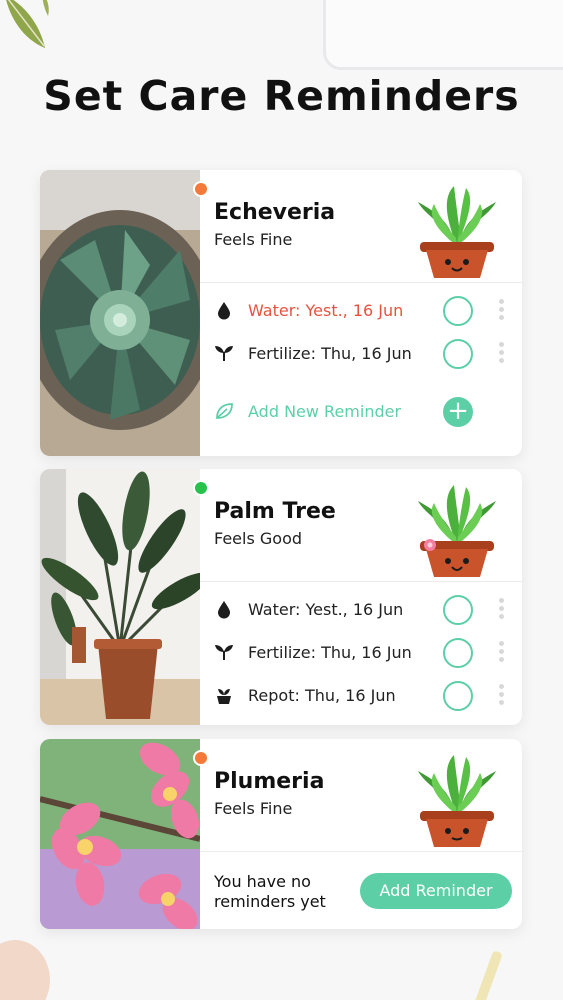  What do you see at coordinates (324, 411) in the screenshot?
I see `add-new-reminder-label: Add New Reminder` at bounding box center [324, 411].